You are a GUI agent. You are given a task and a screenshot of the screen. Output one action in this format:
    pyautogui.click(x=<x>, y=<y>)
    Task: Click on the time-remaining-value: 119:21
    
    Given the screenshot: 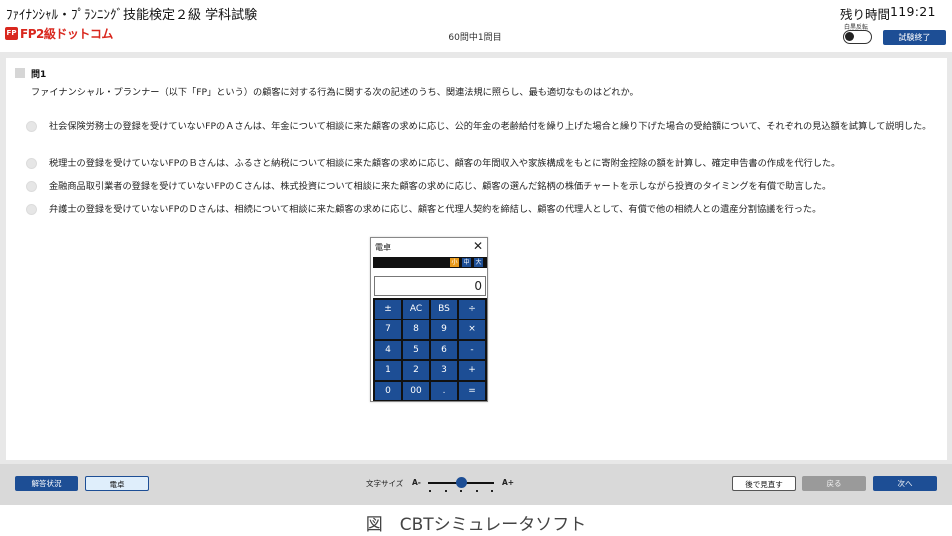 What is the action you would take?
    pyautogui.click(x=913, y=11)
    